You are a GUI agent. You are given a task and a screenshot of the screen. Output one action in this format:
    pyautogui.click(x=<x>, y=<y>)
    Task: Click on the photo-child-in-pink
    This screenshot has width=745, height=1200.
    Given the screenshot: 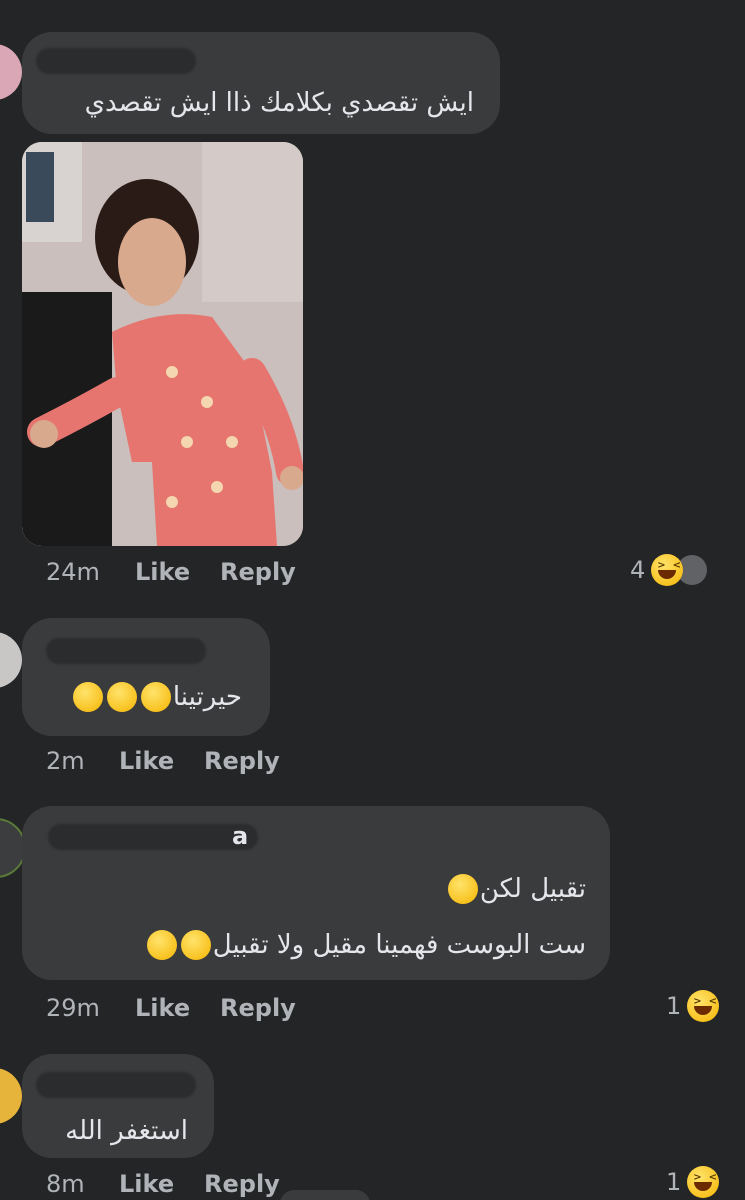 What is the action you would take?
    pyautogui.click(x=162, y=344)
    